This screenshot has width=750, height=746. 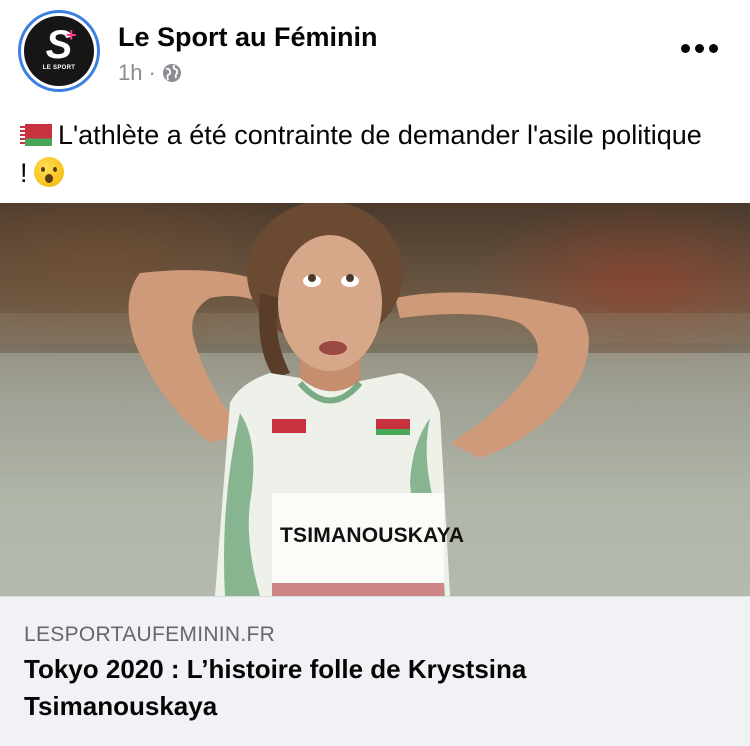 I want to click on page-name-link: Le Sport au Féminin, so click(x=248, y=37).